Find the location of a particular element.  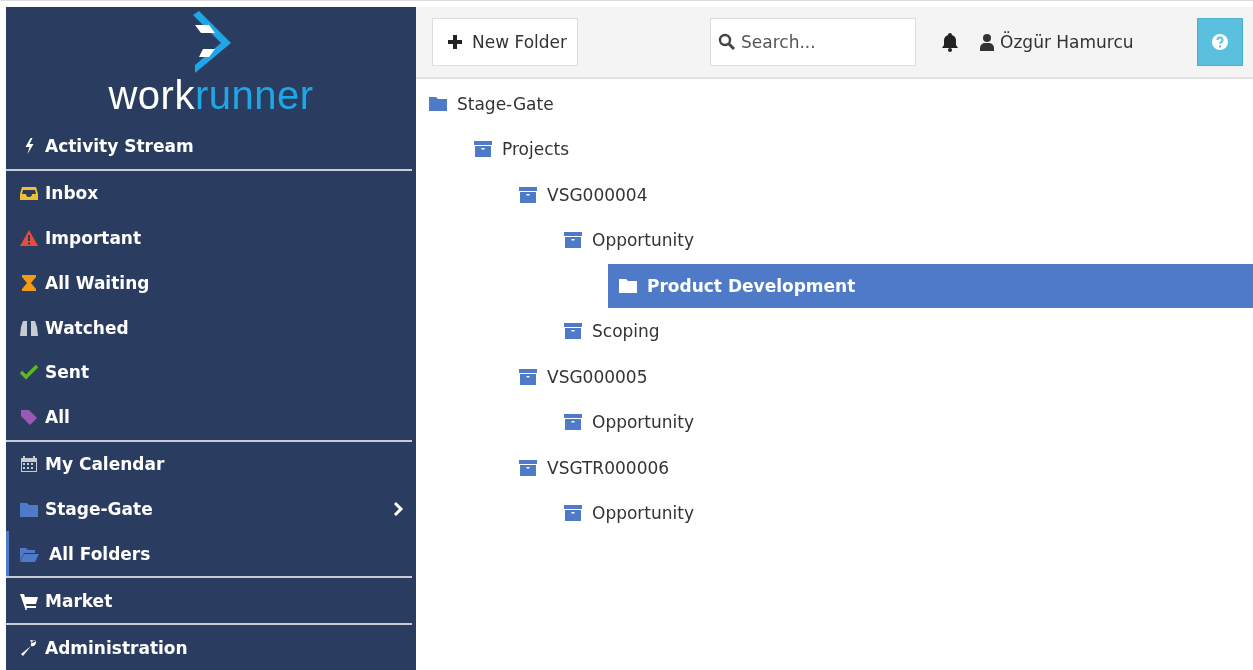

warning-icon is located at coordinates (29, 237).